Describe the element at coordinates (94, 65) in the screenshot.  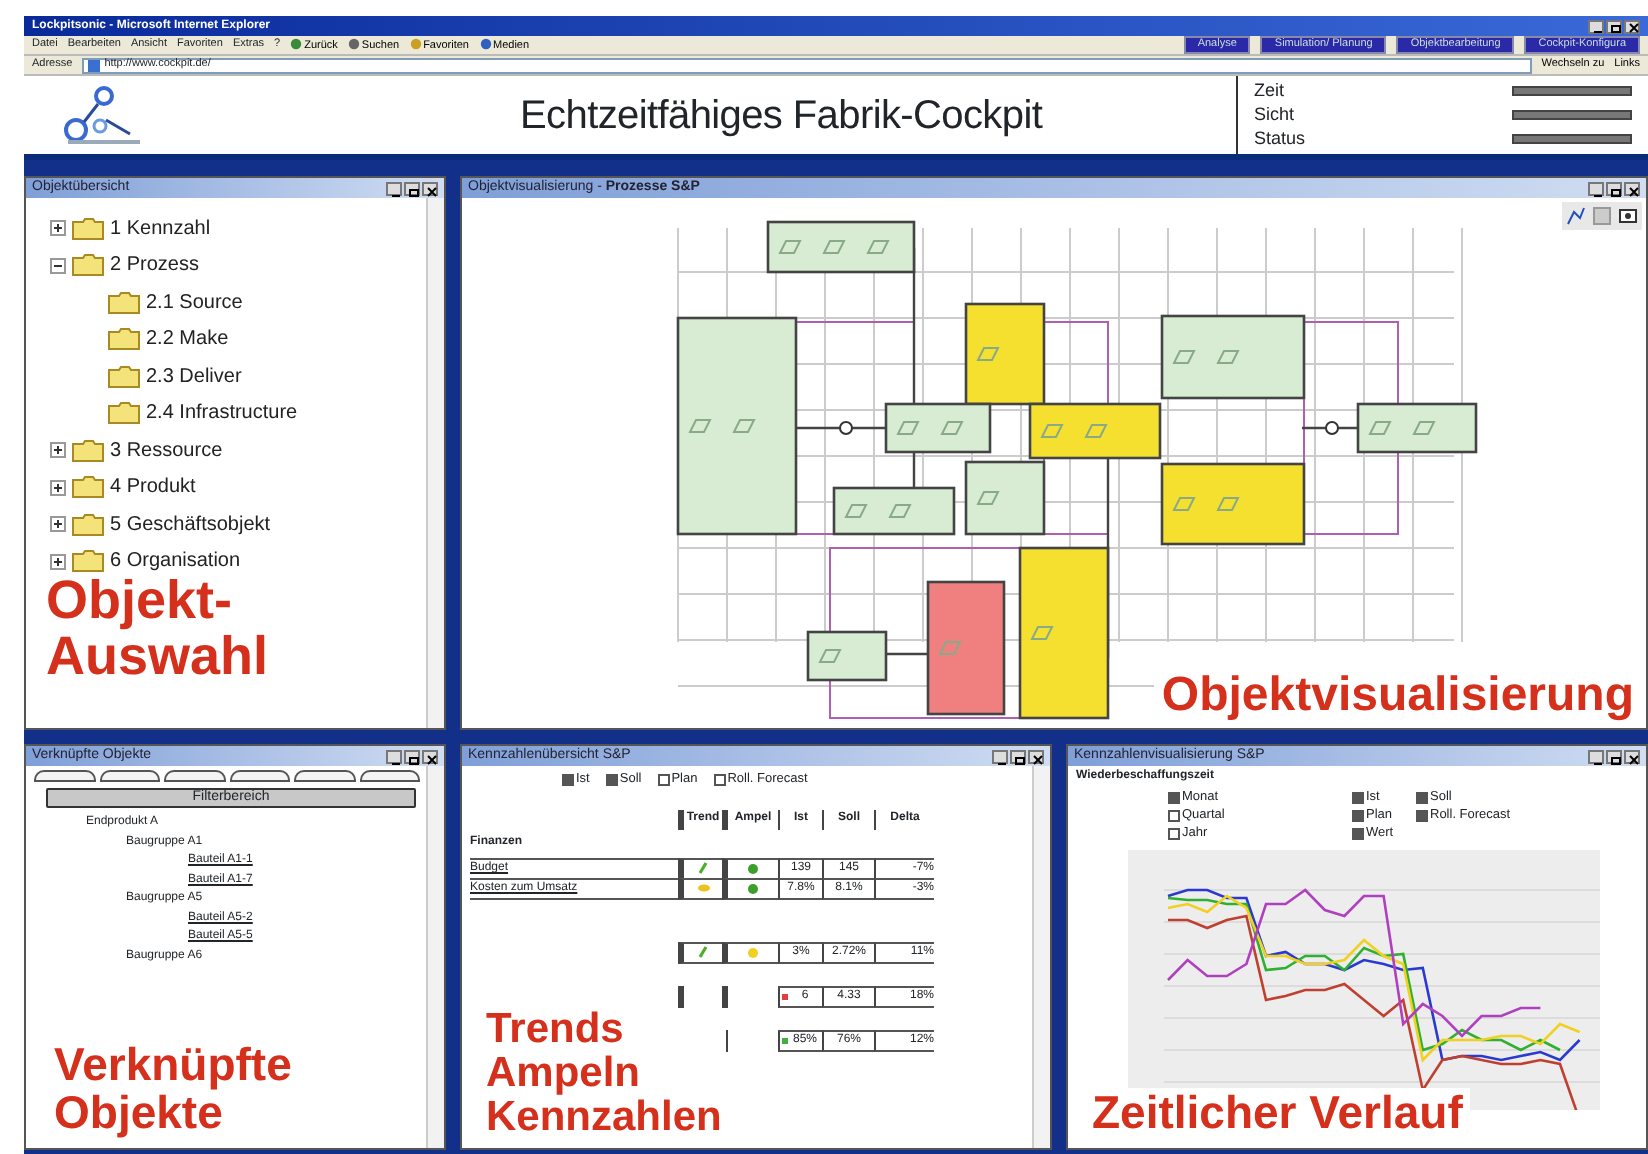
I see `page-icon` at that location.